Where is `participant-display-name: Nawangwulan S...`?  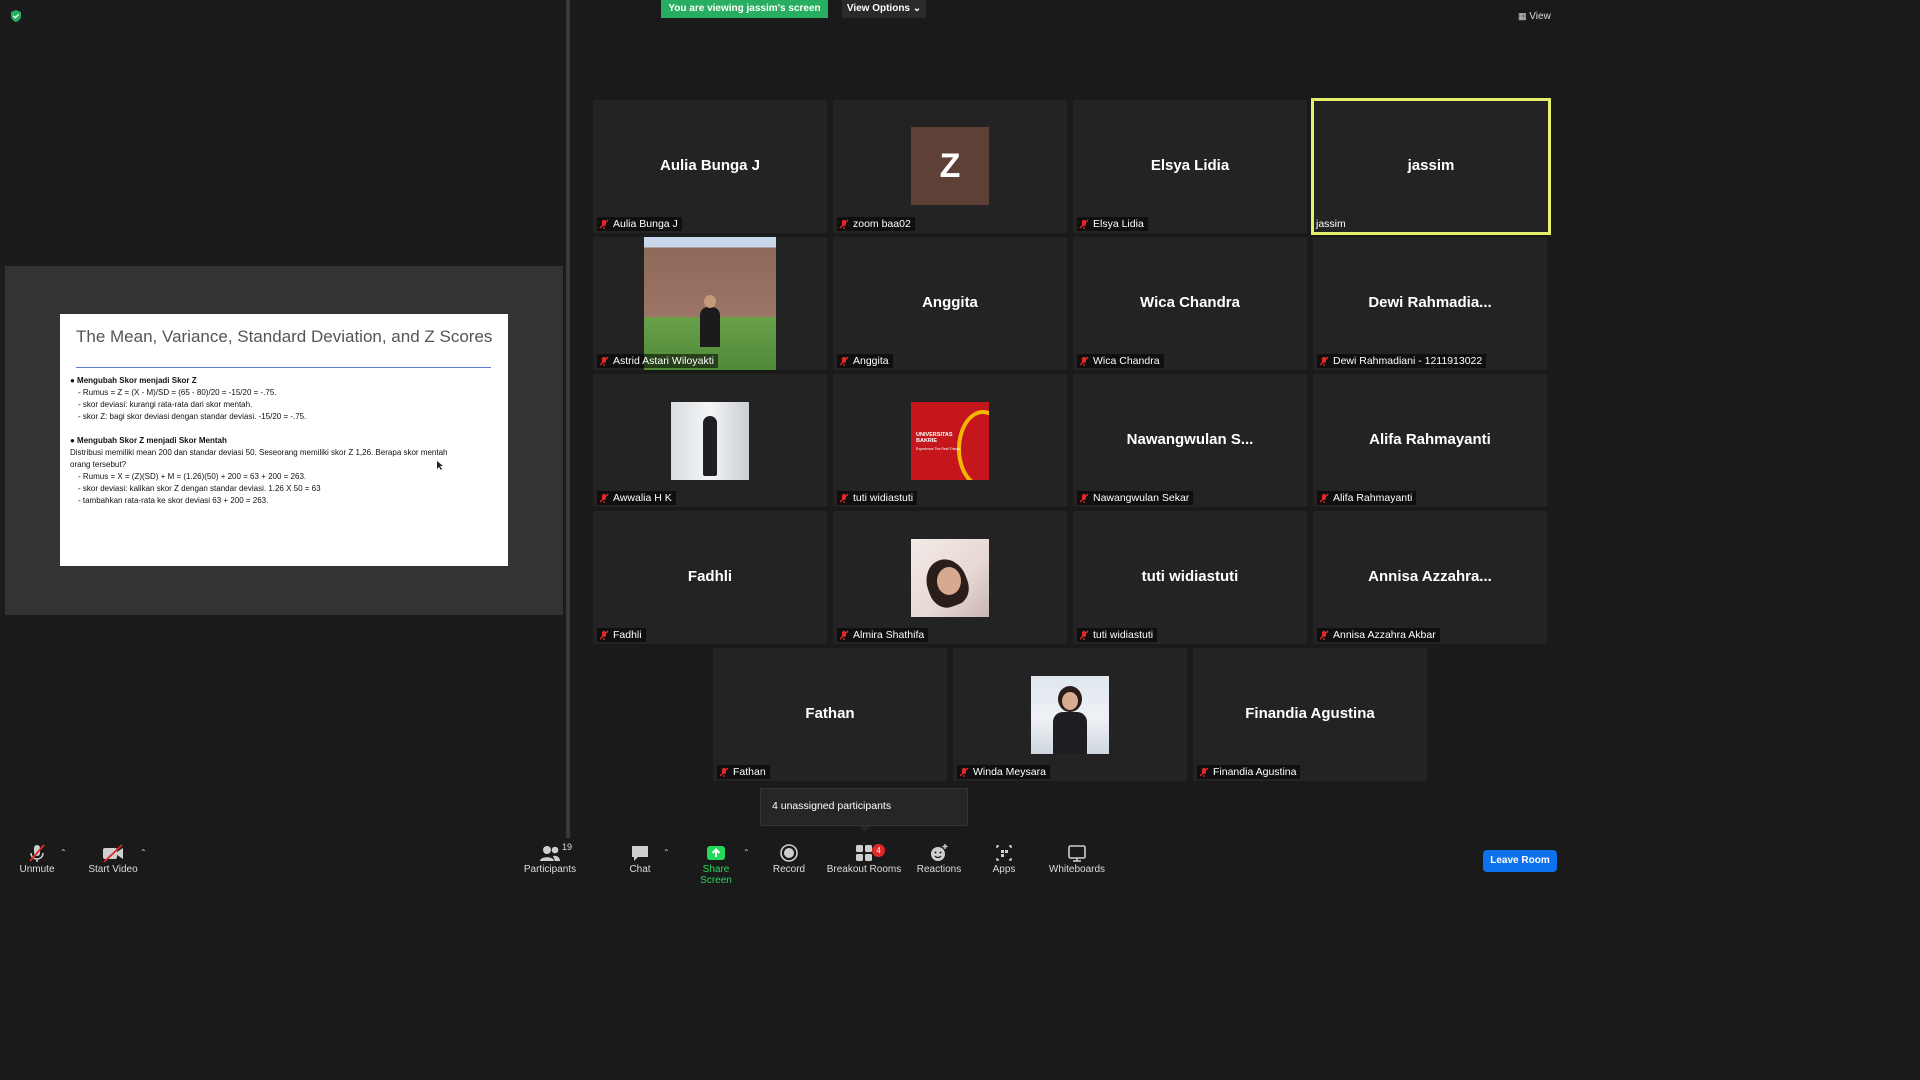
participant-display-name: Nawangwulan S... is located at coordinates (1190, 439).